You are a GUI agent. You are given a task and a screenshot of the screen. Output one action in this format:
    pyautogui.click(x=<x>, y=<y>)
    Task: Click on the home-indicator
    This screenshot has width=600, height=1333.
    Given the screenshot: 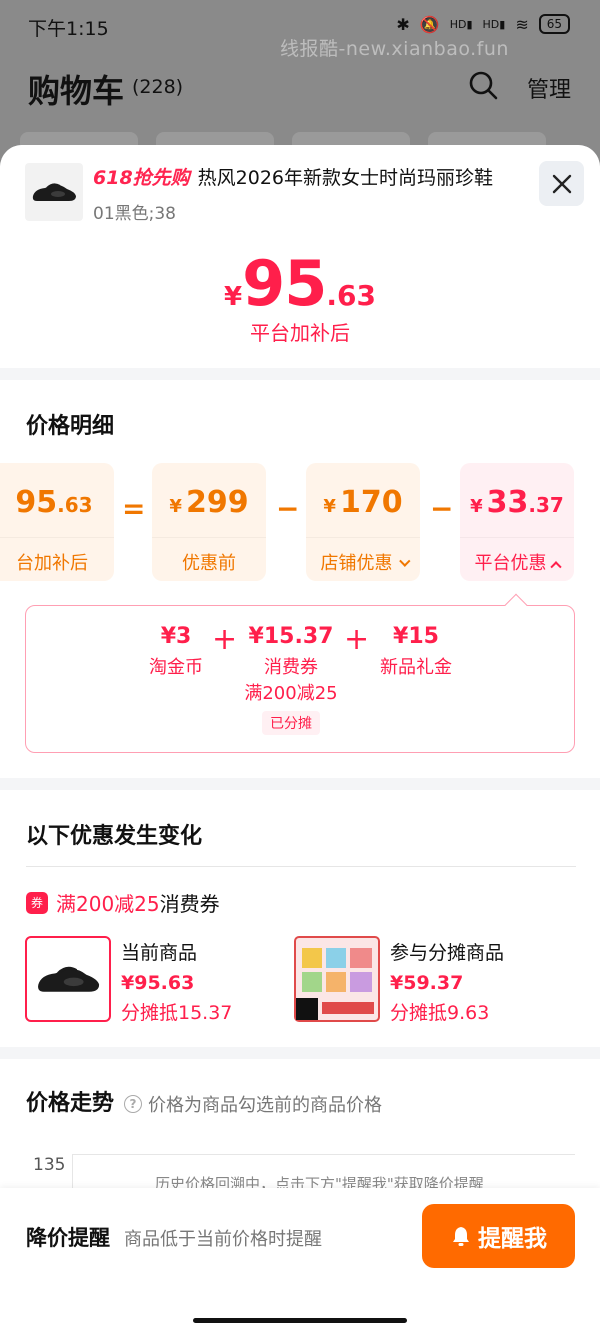 What is the action you would take?
    pyautogui.click(x=300, y=1320)
    